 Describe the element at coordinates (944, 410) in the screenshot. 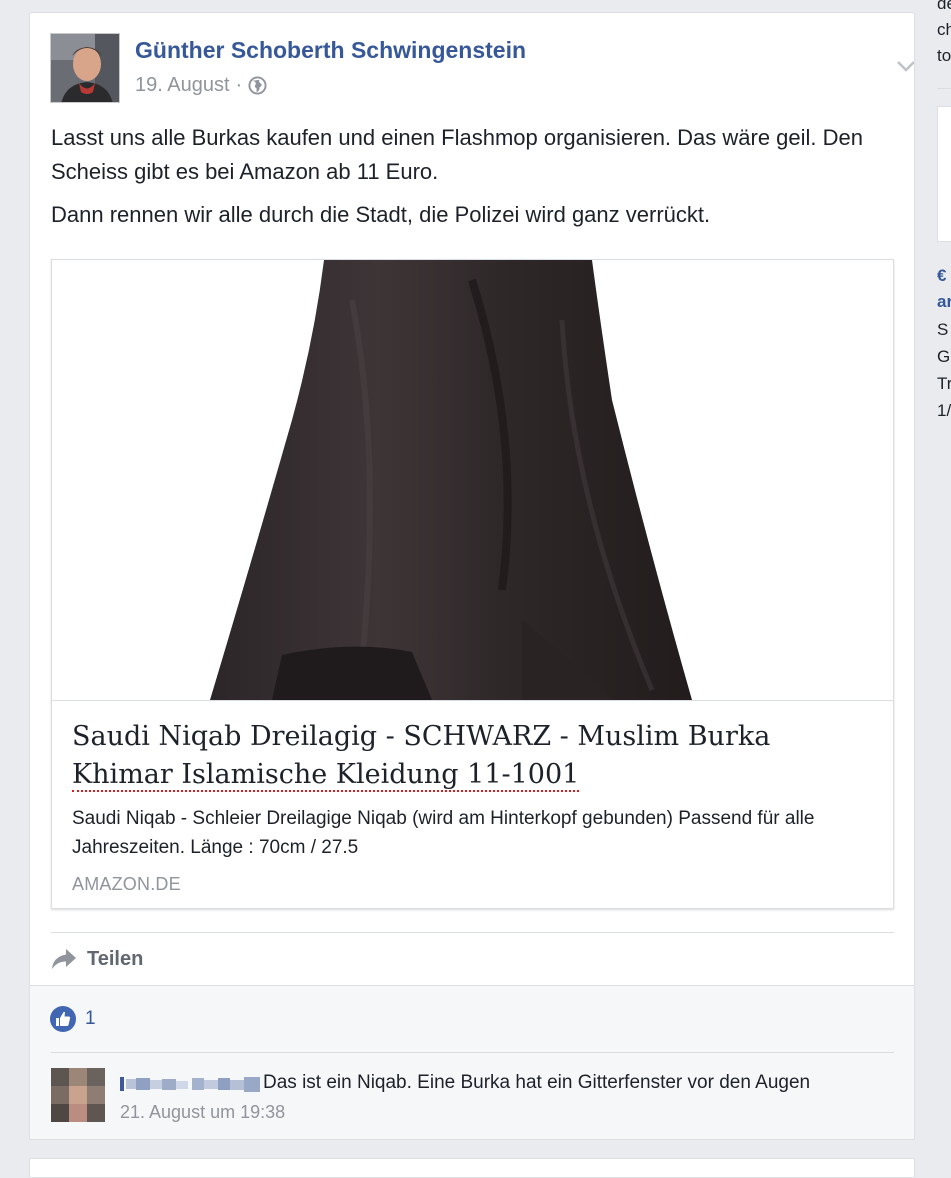

I see `right-text-fragment: 1/` at that location.